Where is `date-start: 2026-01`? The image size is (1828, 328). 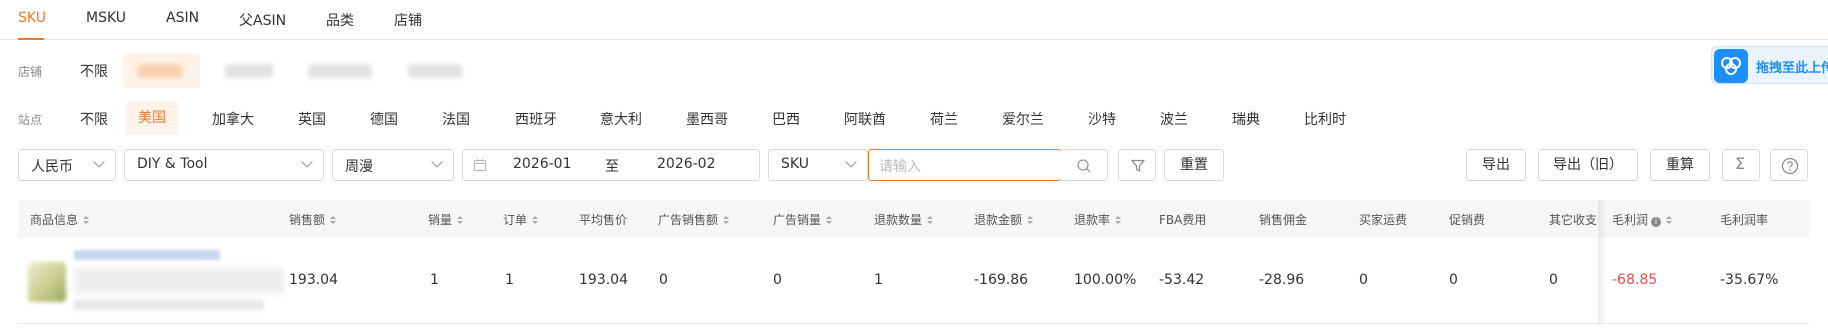
date-start: 2026-01 is located at coordinates (542, 164).